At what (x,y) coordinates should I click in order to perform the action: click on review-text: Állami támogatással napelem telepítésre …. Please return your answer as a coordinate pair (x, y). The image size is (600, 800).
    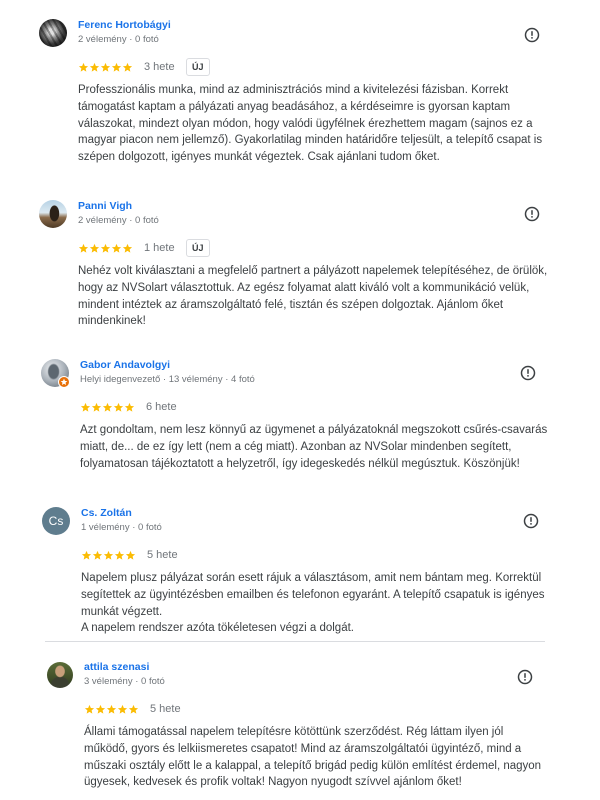
    Looking at the image, I should click on (312, 757).